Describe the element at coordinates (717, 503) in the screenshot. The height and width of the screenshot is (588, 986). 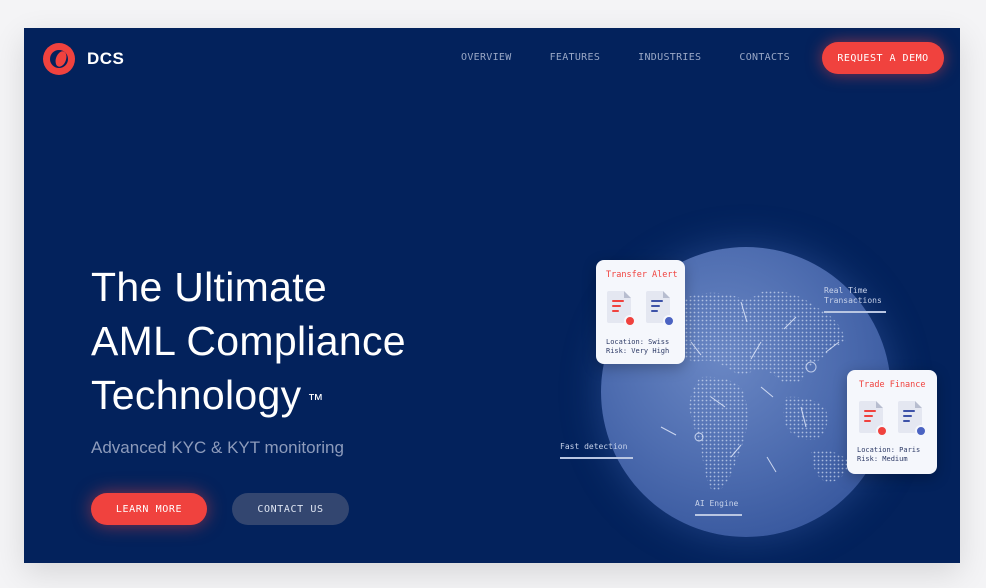
I see `label-ai-engine-text: AI Engine` at that location.